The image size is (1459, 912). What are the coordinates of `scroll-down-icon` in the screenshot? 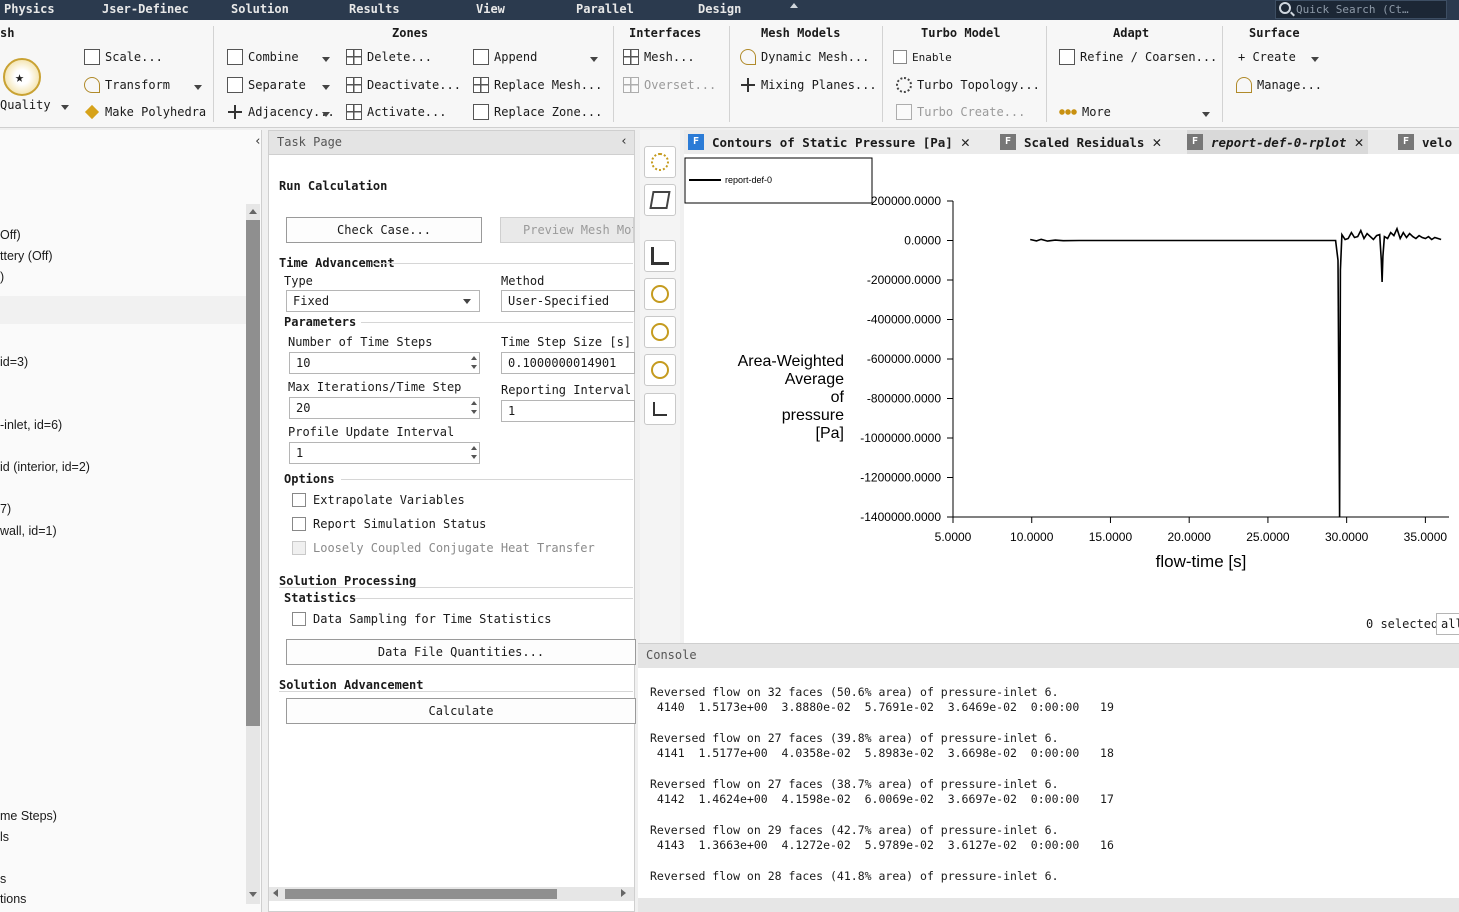 It's located at (253, 894).